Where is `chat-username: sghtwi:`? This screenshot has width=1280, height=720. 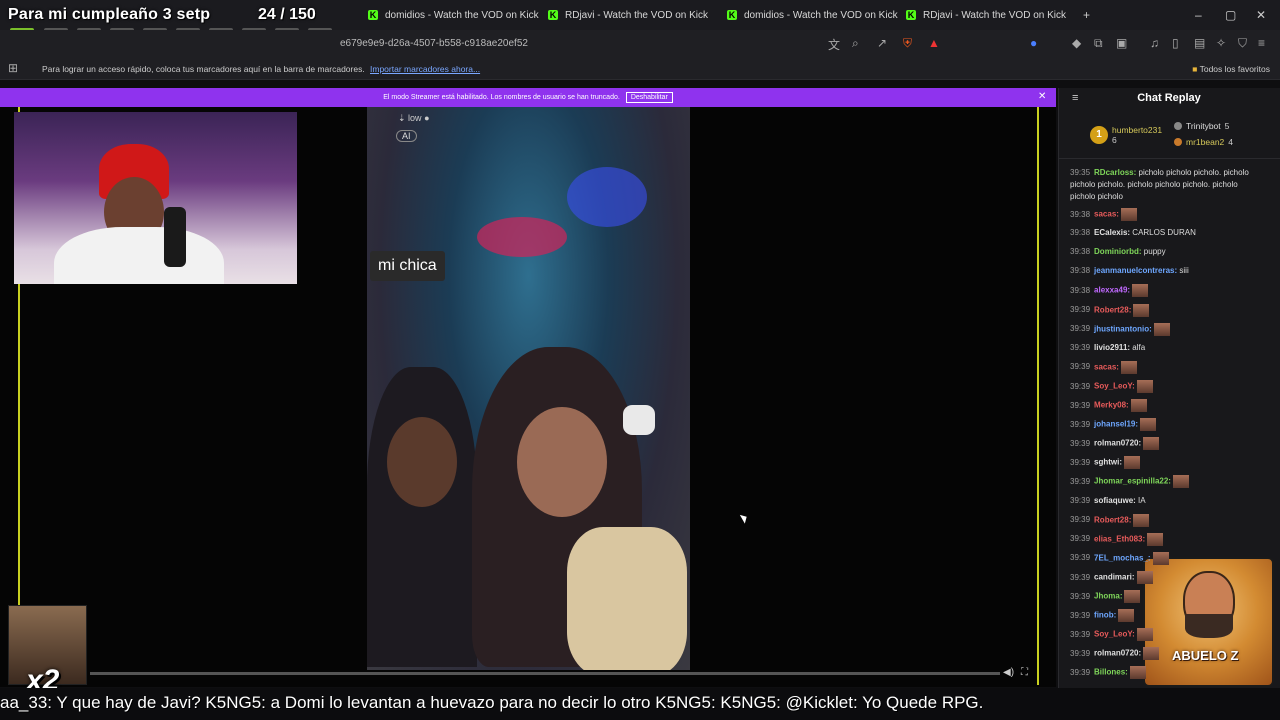
chat-username: sghtwi: is located at coordinates (1108, 462).